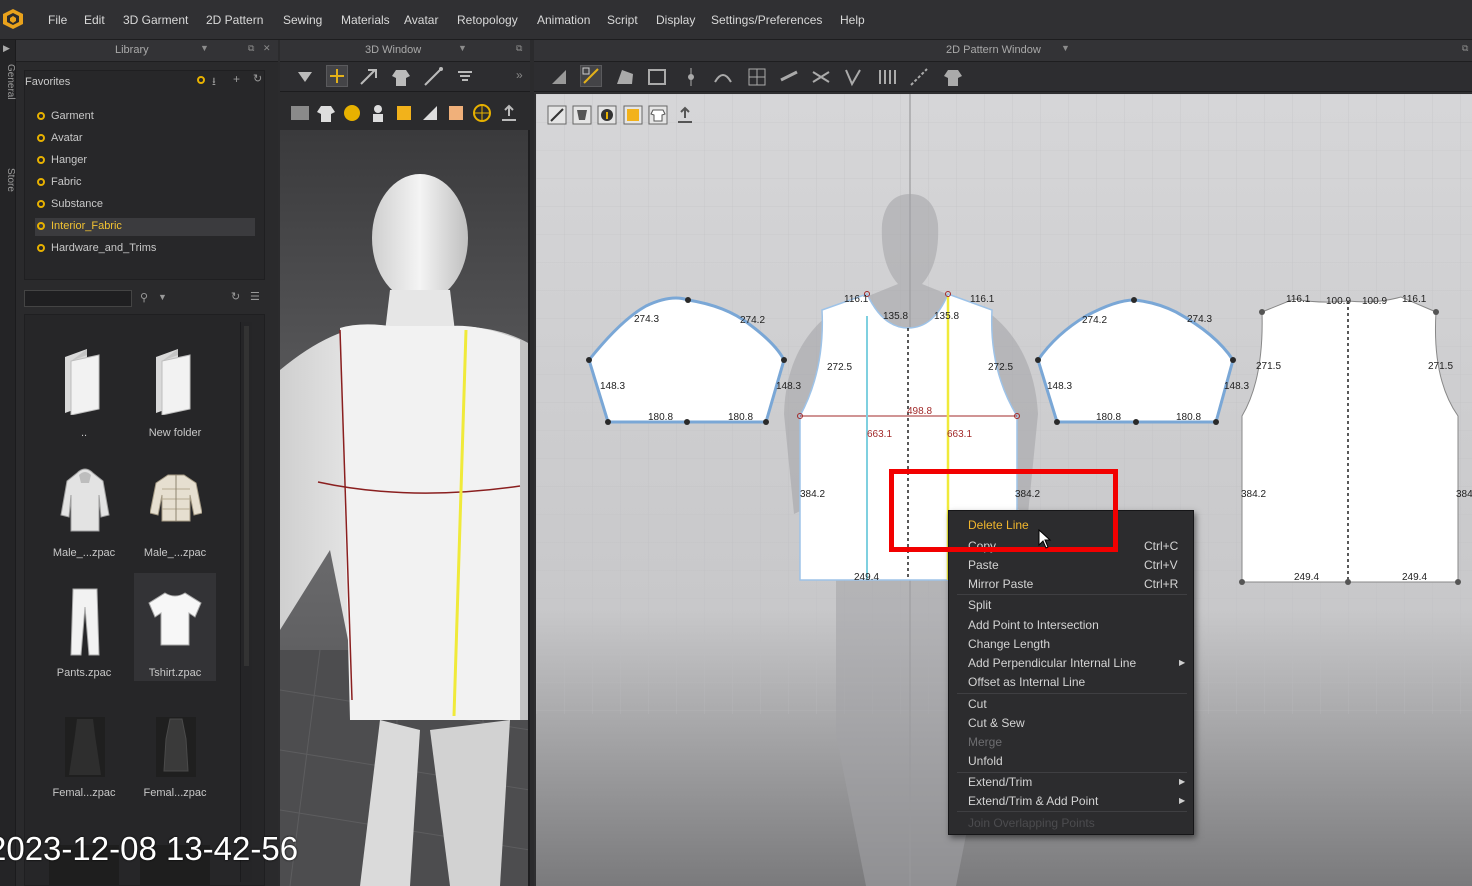 The height and width of the screenshot is (886, 1472). Describe the element at coordinates (84, 507) in the screenshot. I see `file-tile-hoodie: Male_...zpac` at that location.